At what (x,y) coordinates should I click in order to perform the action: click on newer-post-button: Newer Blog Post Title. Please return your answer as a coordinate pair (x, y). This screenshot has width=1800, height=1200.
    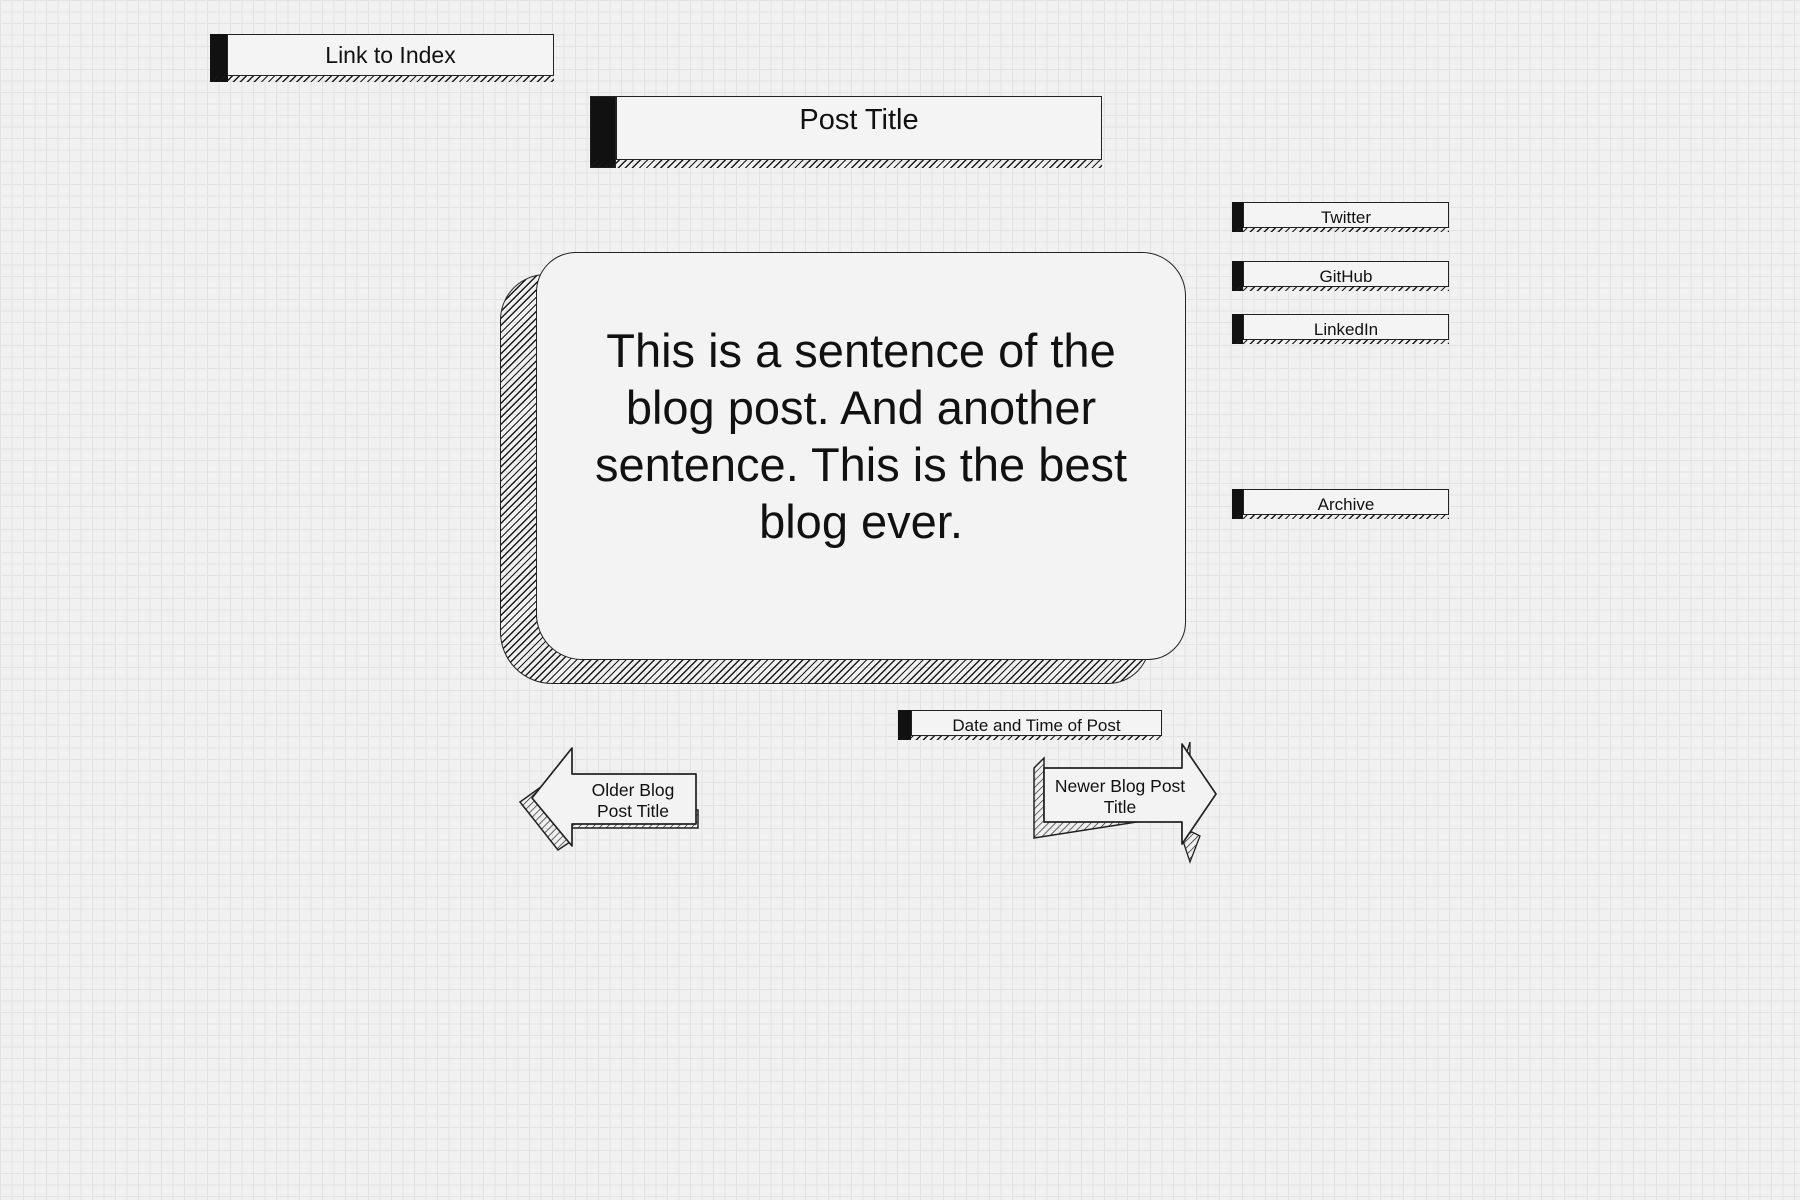
    Looking at the image, I should click on (1125, 802).